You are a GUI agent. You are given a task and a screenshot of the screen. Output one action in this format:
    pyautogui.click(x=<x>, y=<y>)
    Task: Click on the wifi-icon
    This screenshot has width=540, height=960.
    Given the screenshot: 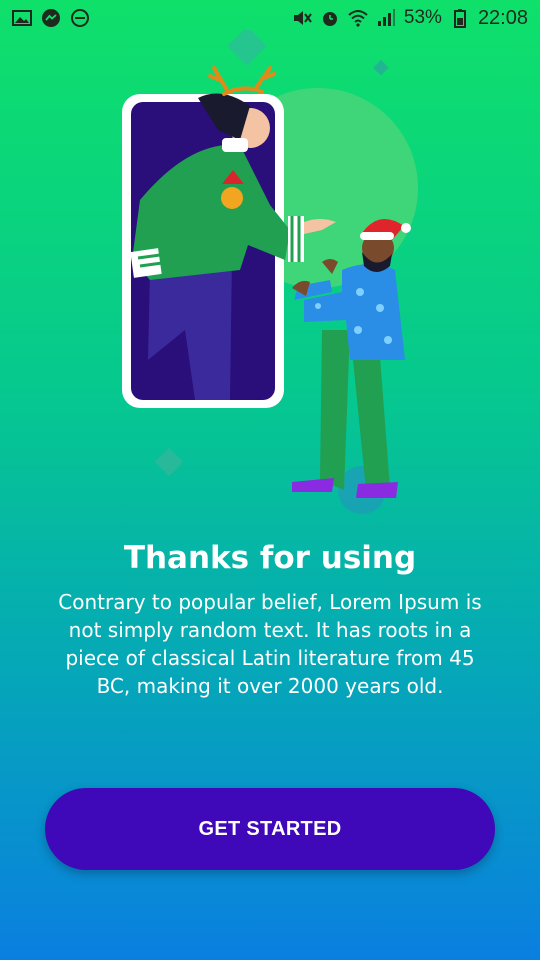 What is the action you would take?
    pyautogui.click(x=358, y=18)
    